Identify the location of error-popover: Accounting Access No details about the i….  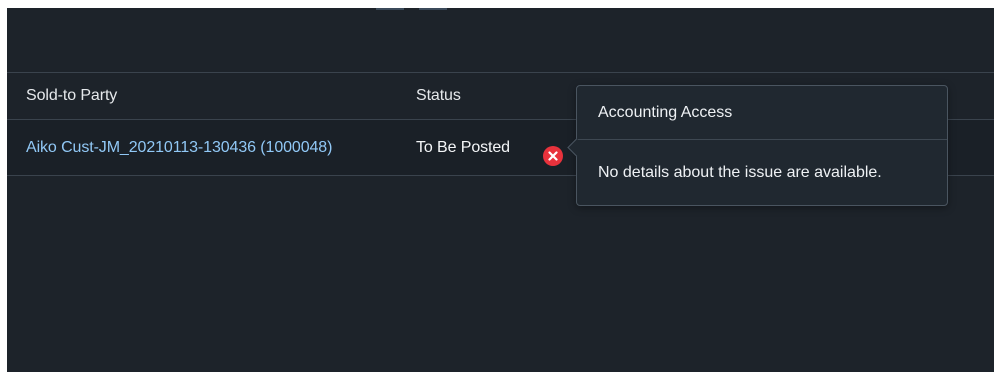
(757, 145).